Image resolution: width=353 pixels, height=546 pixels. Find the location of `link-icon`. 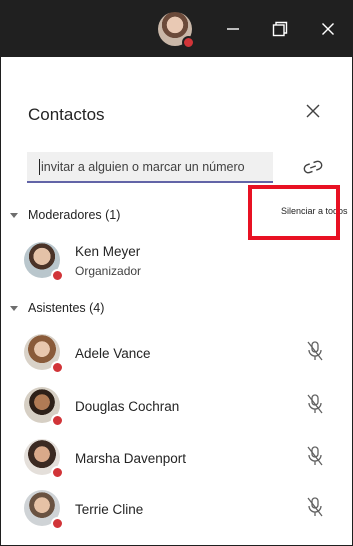

link-icon is located at coordinates (313, 167).